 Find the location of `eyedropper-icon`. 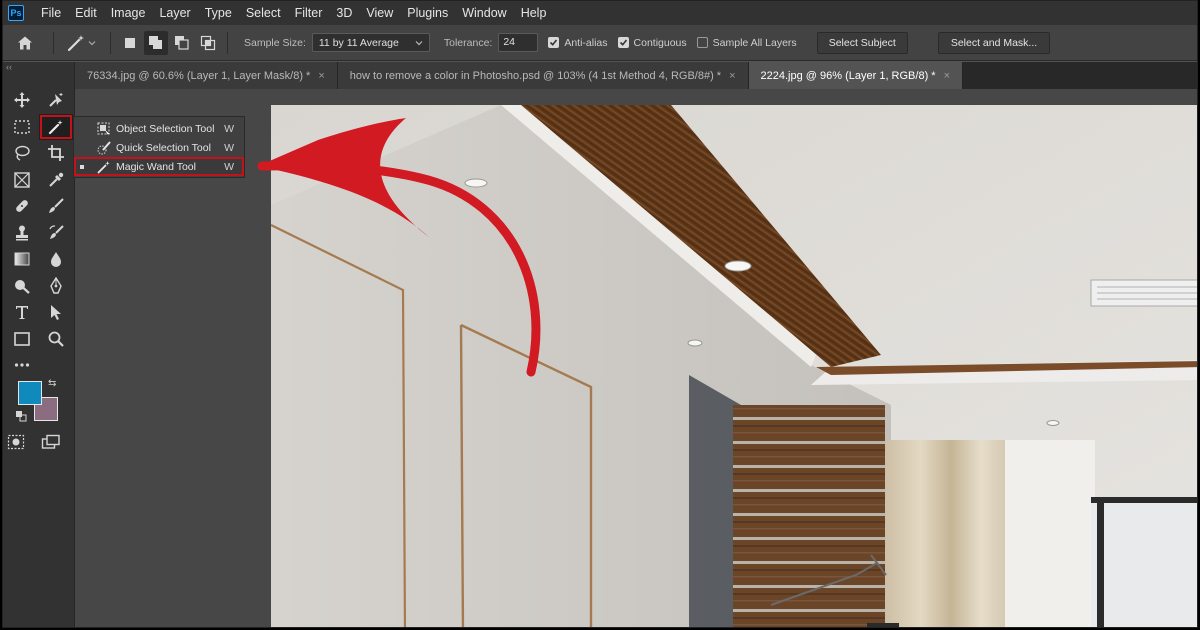

eyedropper-icon is located at coordinates (56, 179).